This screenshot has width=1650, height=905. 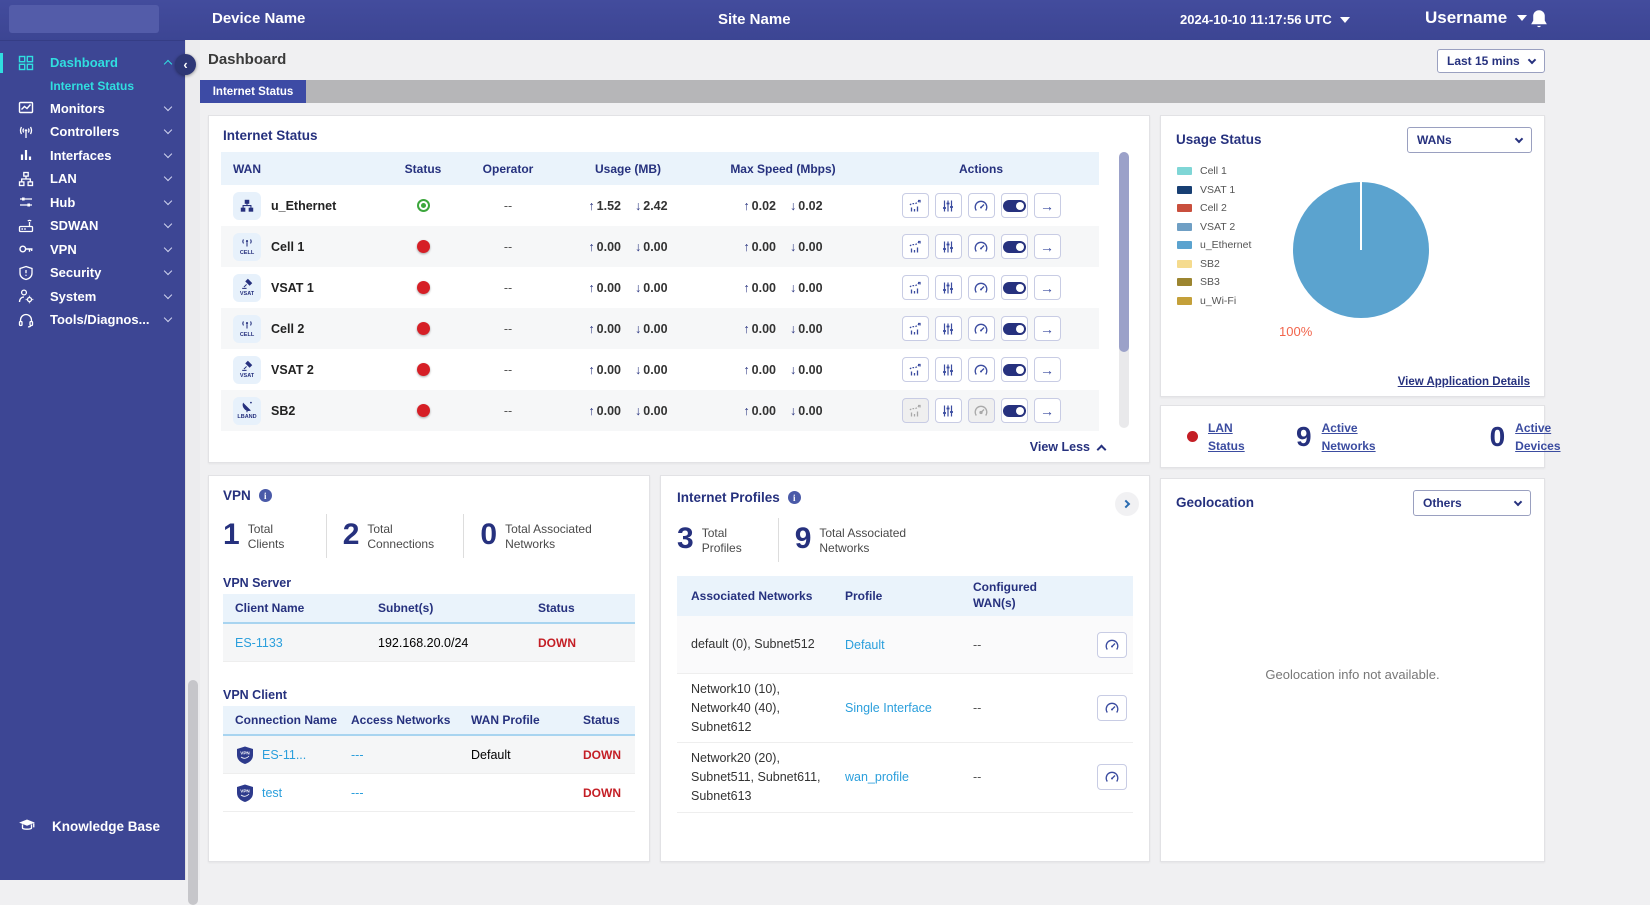 What do you see at coordinates (1469, 140) in the screenshot?
I see `usage-filter-select: WANs` at bounding box center [1469, 140].